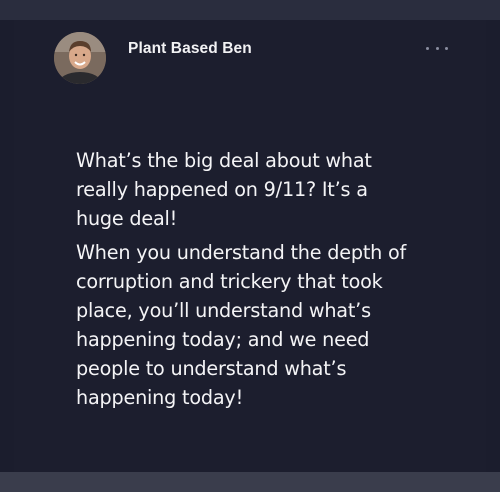  What do you see at coordinates (241, 252) in the screenshot?
I see `text-line: When you understand the depth of` at bounding box center [241, 252].